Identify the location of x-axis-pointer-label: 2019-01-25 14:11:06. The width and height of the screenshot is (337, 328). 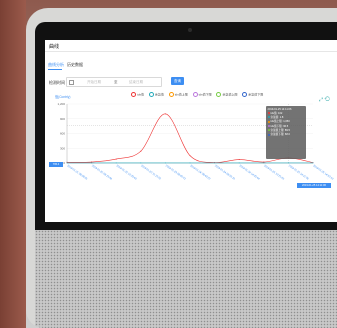
(314, 185).